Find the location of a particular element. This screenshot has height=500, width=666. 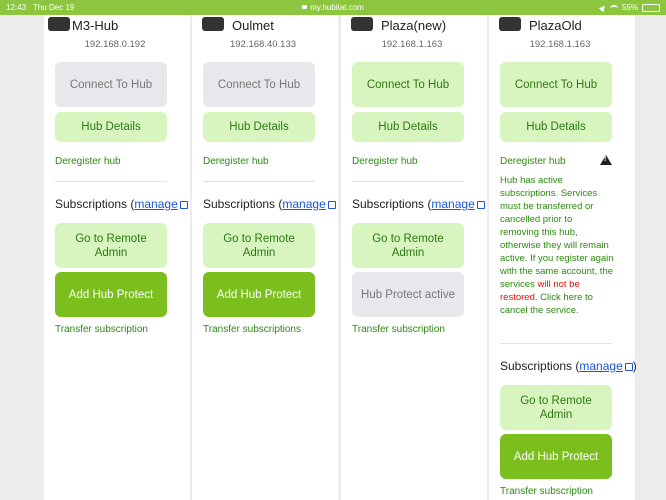

subscriptions-heading: Subscriptions (manage) is located at coordinates (568, 366).